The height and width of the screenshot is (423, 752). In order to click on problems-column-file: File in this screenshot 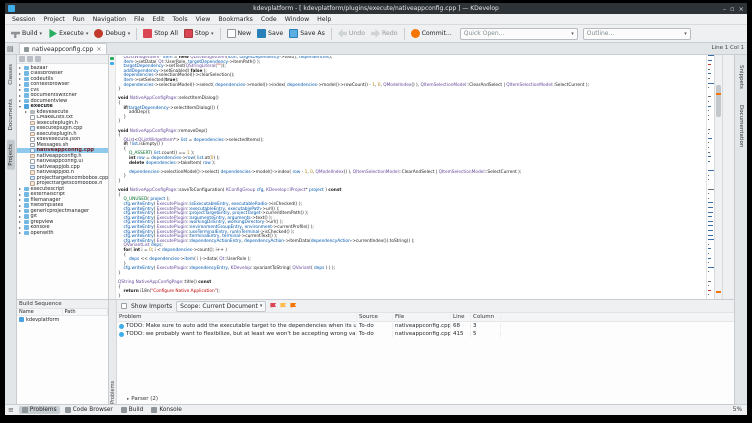, I will do `click(422, 317)`.